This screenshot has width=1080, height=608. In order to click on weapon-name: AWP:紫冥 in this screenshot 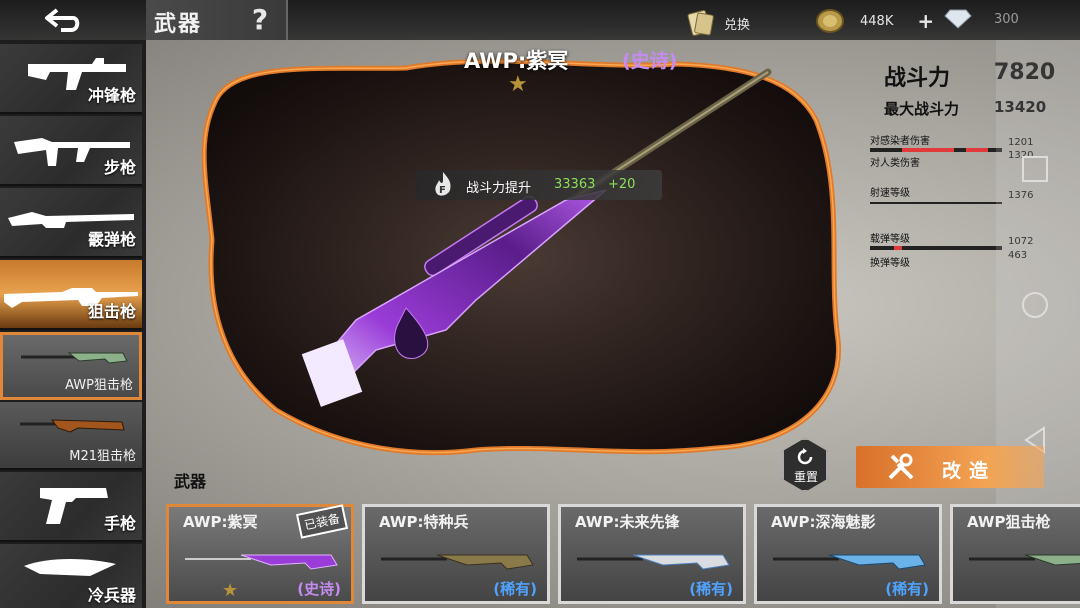, I will do `click(516, 61)`.